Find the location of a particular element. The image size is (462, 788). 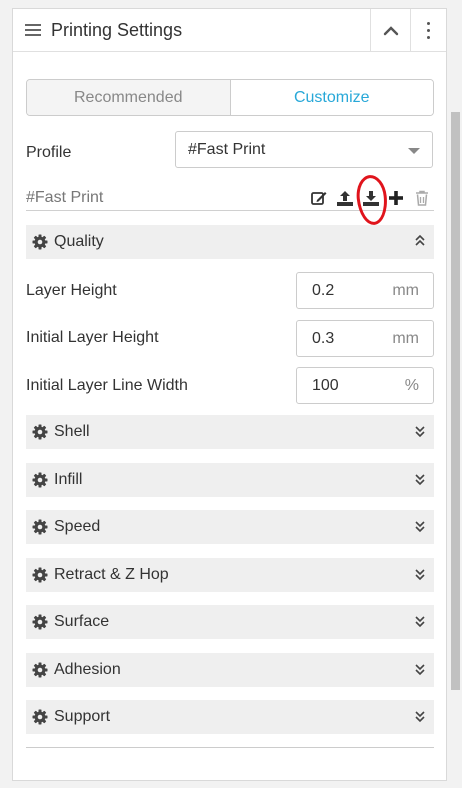

initial-layer-line-width-input: 100 % is located at coordinates (365, 385).